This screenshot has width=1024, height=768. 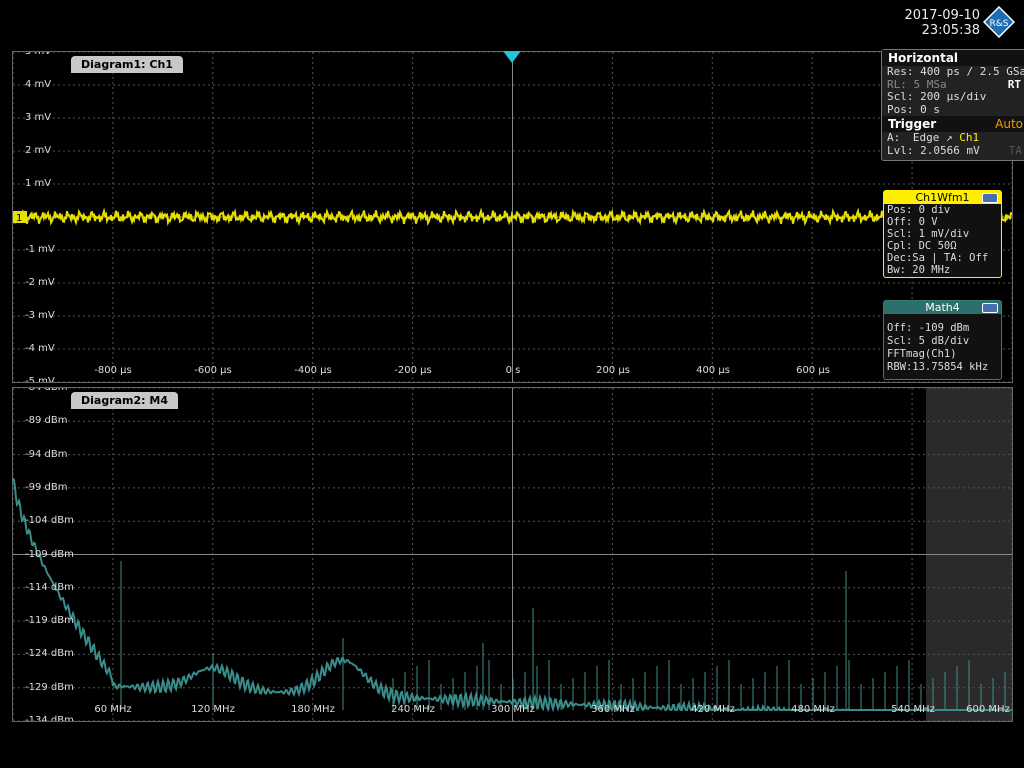 What do you see at coordinates (127, 64) in the screenshot?
I see `diagram1-title: Diagram1: Ch1` at bounding box center [127, 64].